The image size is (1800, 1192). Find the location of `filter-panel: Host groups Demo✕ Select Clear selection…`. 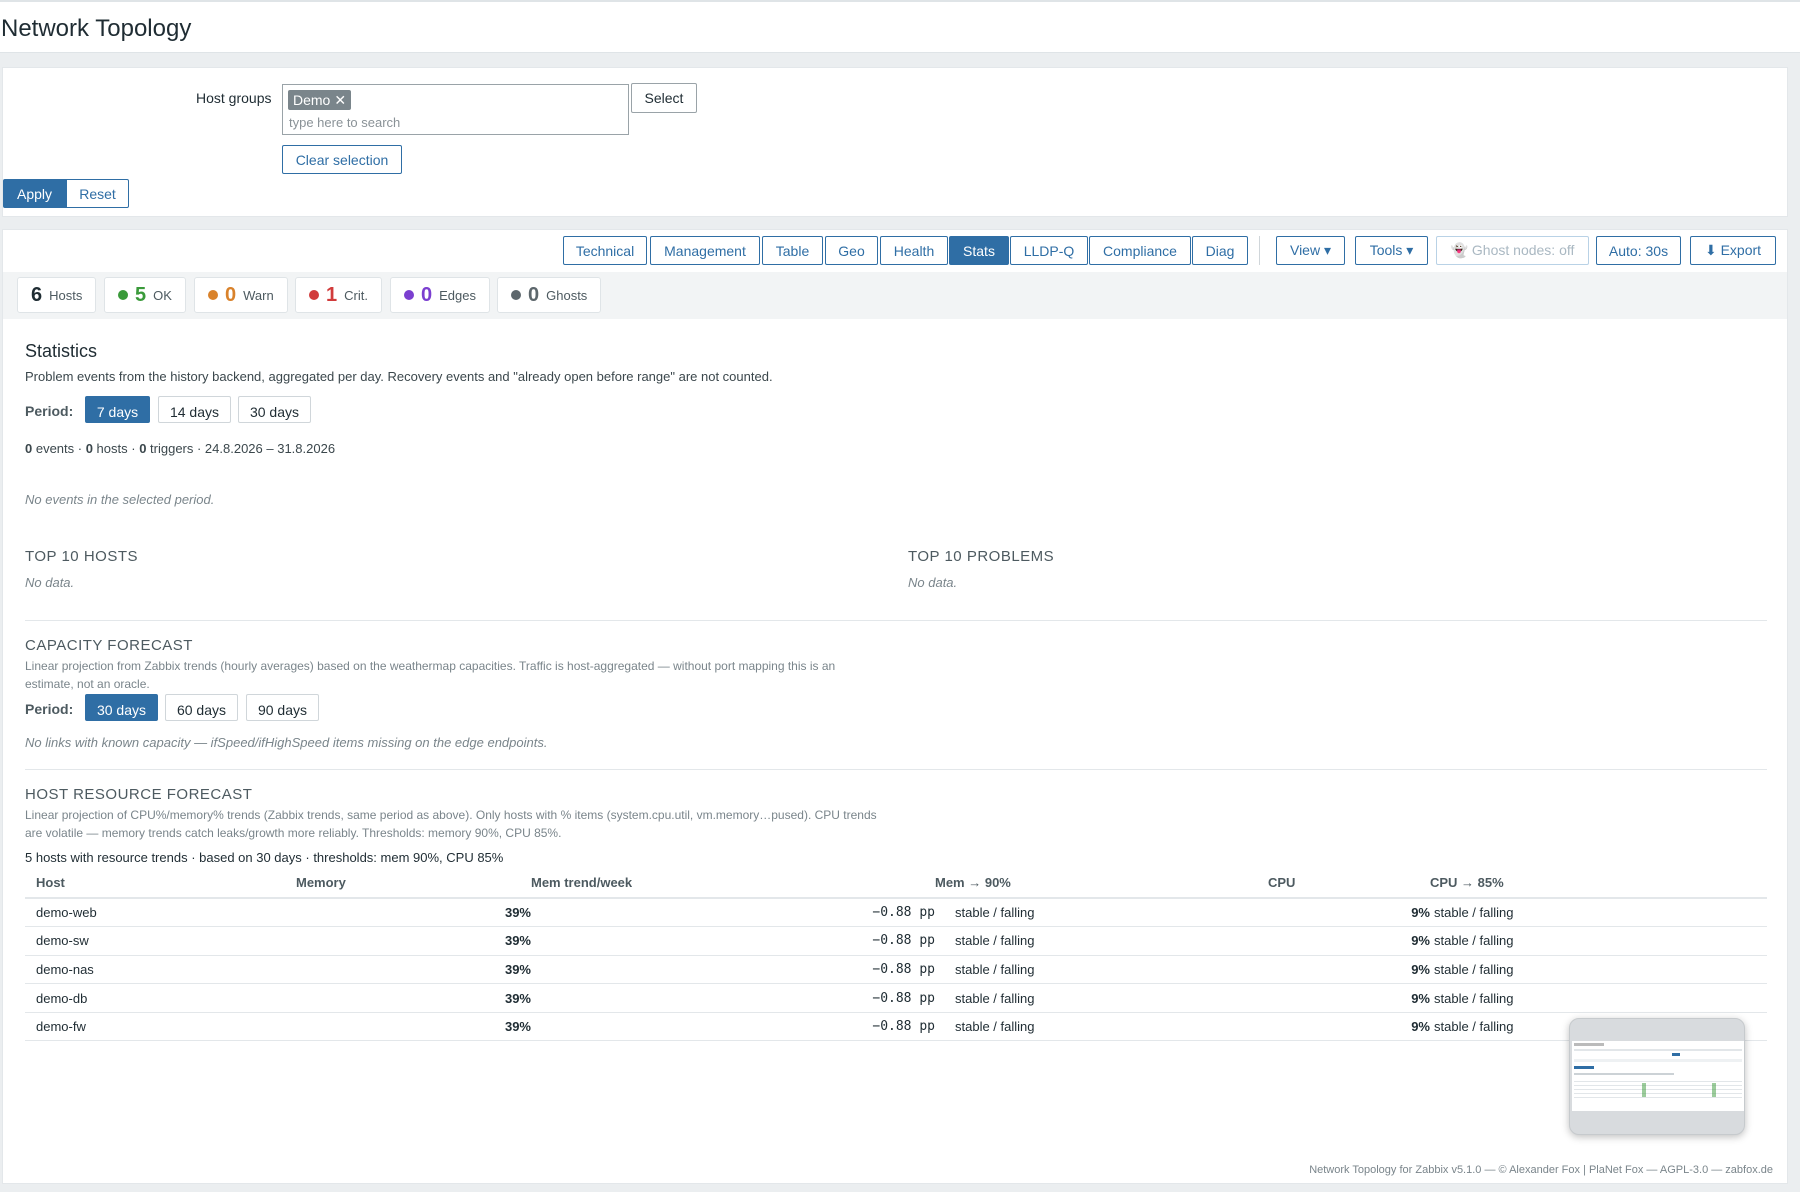

filter-panel: Host groups Demo✕ Select Clear selection… is located at coordinates (895, 142).